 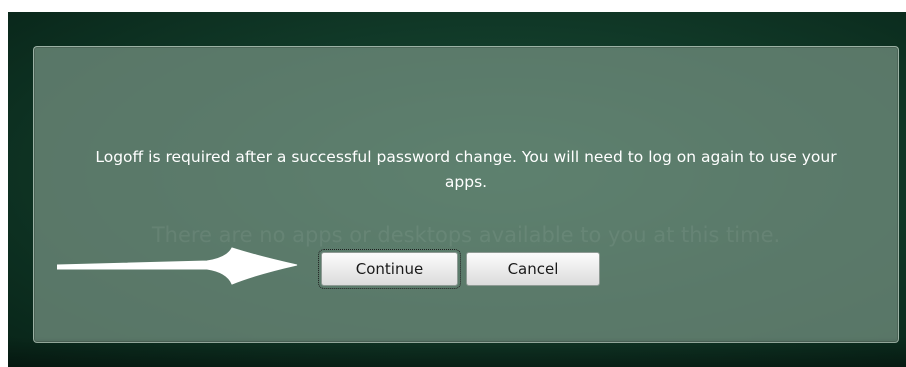 I want to click on cancel-button: Cancel, so click(x=533, y=269).